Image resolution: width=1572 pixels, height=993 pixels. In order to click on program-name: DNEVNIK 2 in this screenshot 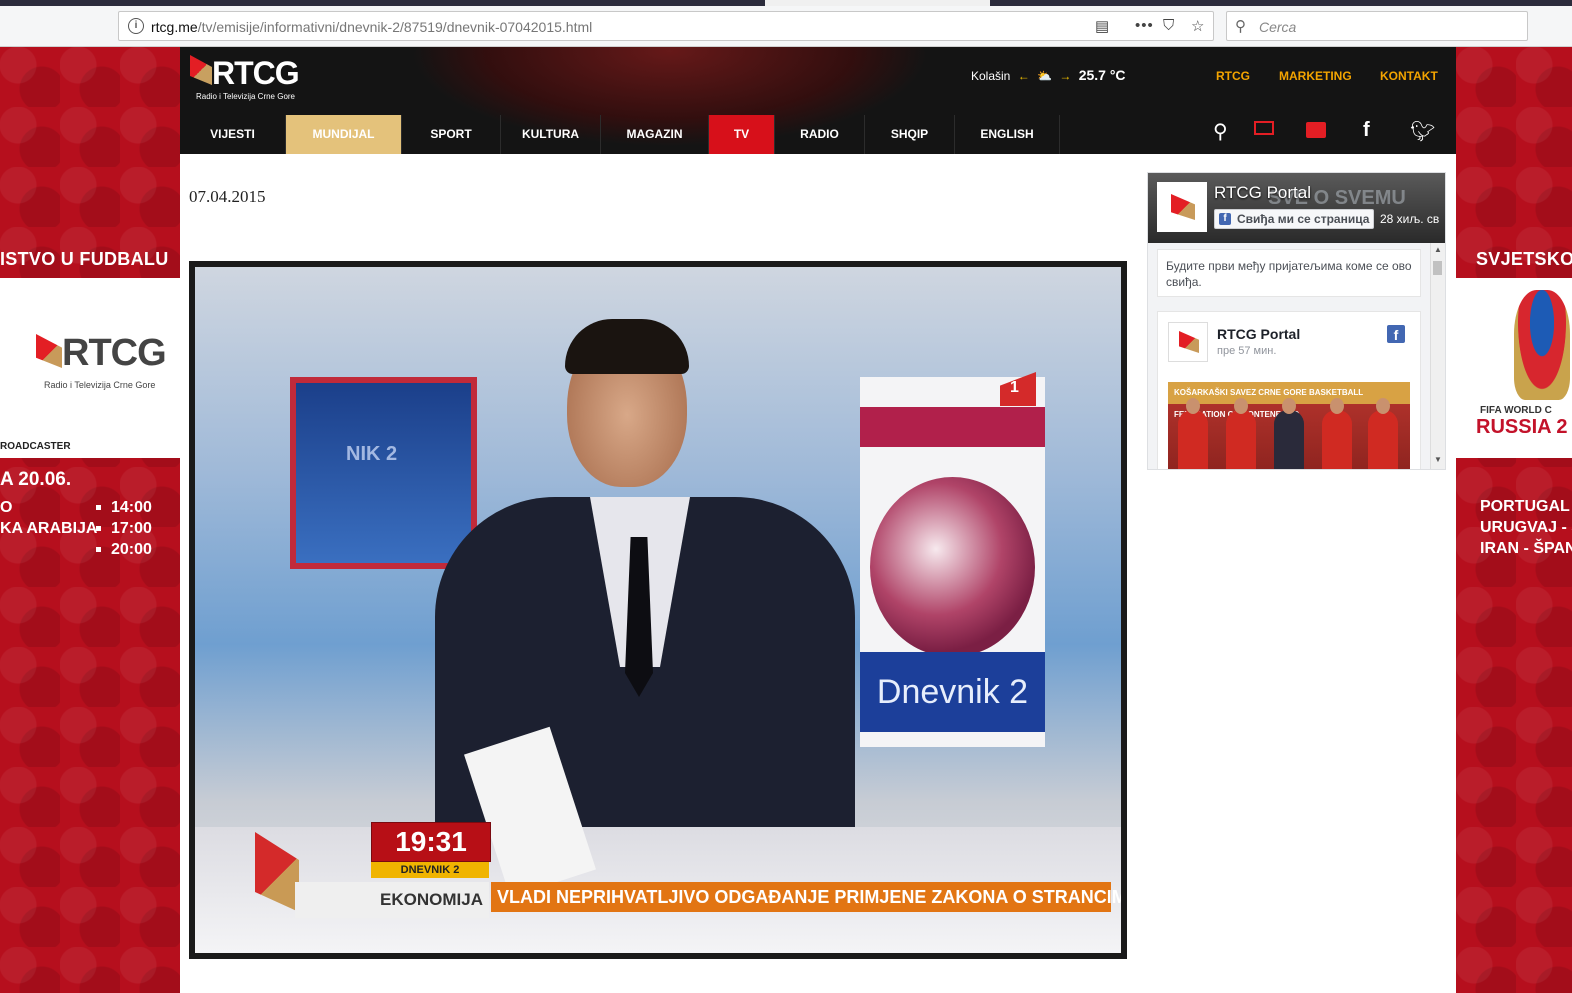, I will do `click(430, 870)`.